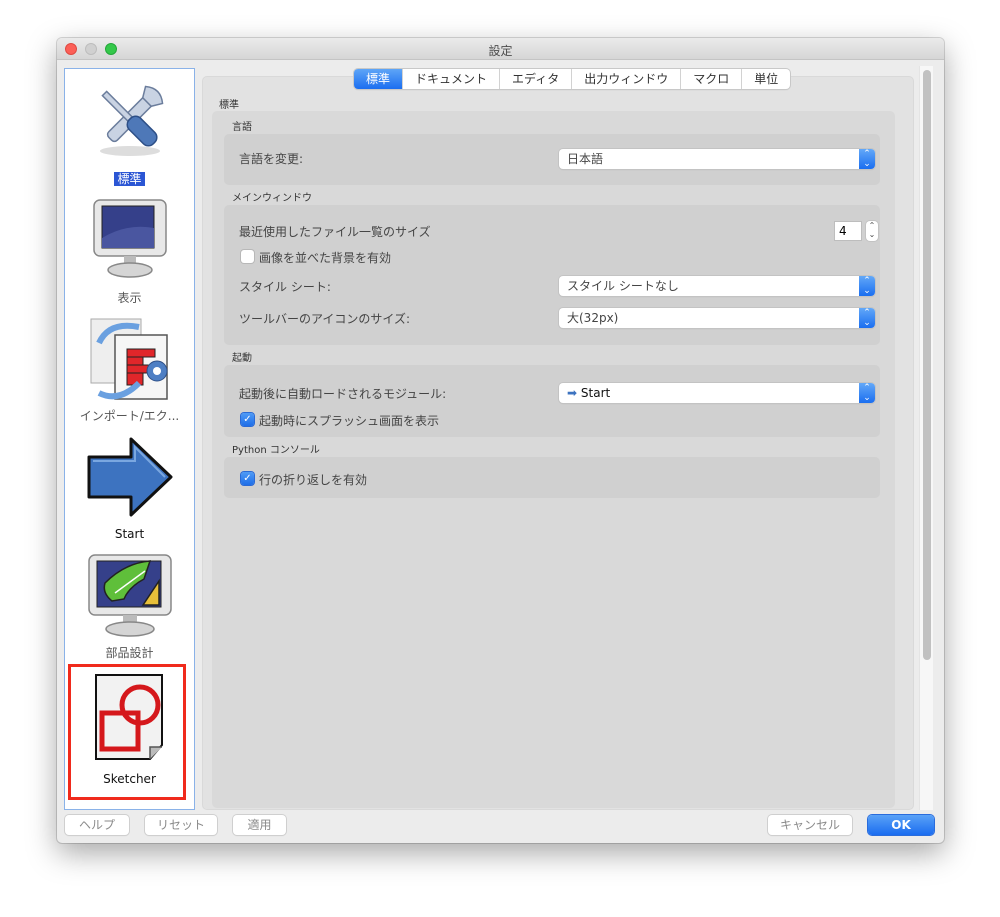 This screenshot has width=1000, height=917. What do you see at coordinates (129, 534) in the screenshot?
I see `sidebar-item-label: Start` at bounding box center [129, 534].